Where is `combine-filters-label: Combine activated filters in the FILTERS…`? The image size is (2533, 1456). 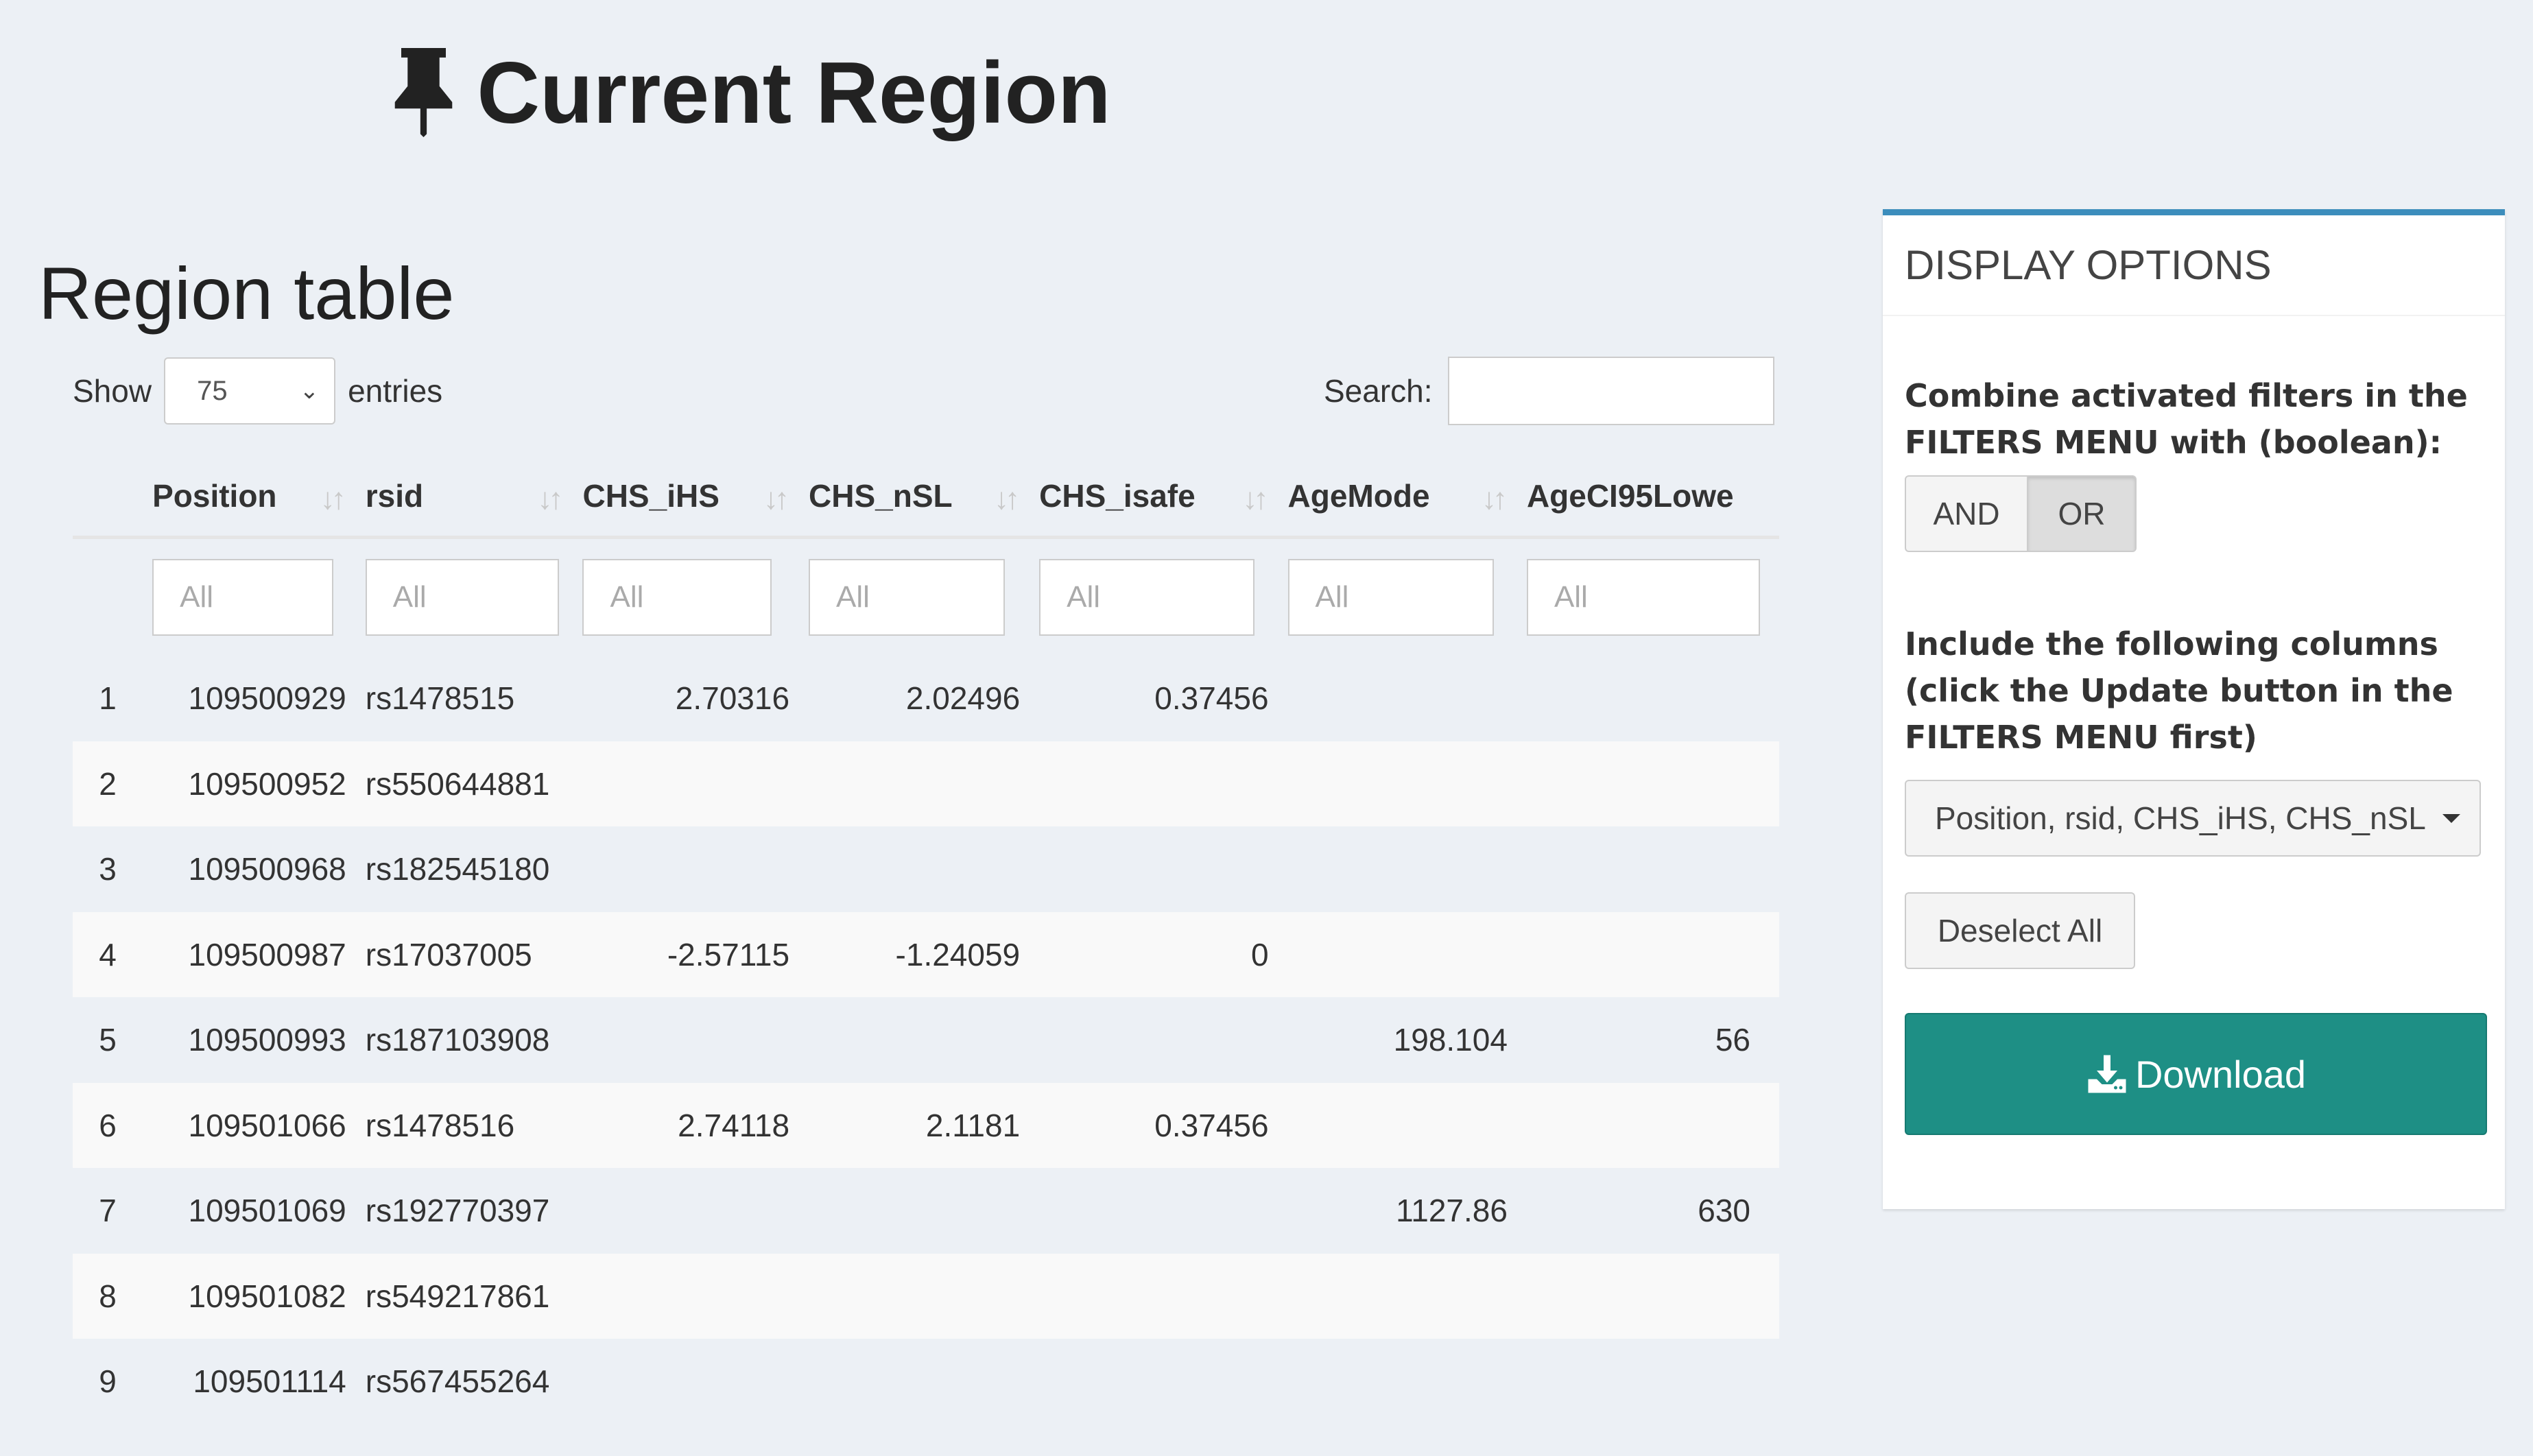 combine-filters-label: Combine activated filters in the FILTERS… is located at coordinates (2187, 419).